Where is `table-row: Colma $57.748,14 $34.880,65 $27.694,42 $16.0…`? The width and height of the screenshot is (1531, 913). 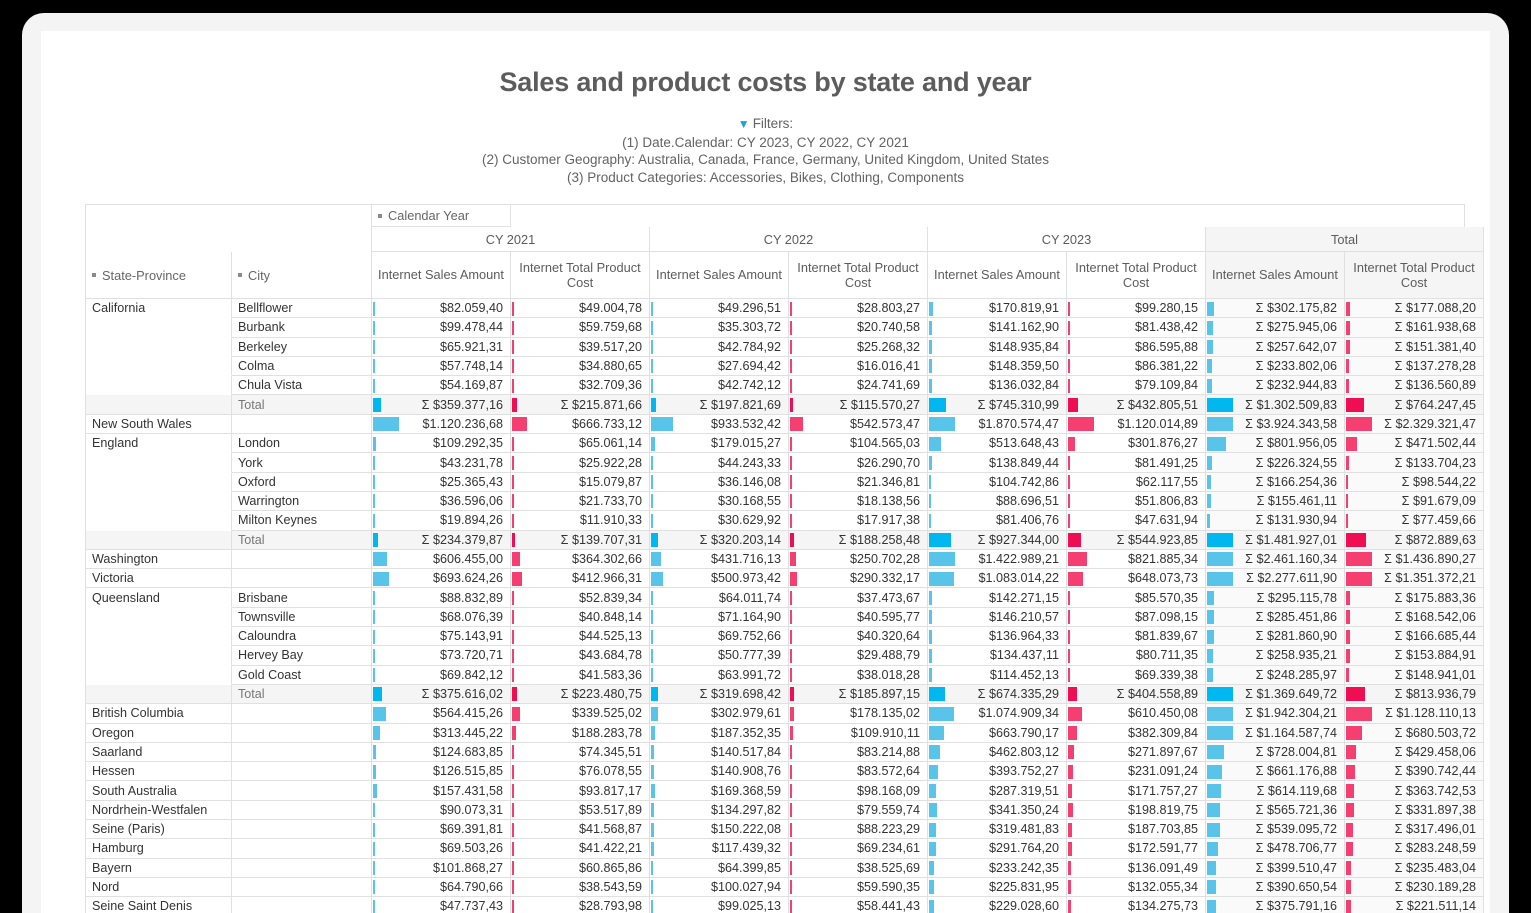 table-row: Colma $57.748,14 $34.880,65 $27.694,42 $16.0… is located at coordinates (785, 366).